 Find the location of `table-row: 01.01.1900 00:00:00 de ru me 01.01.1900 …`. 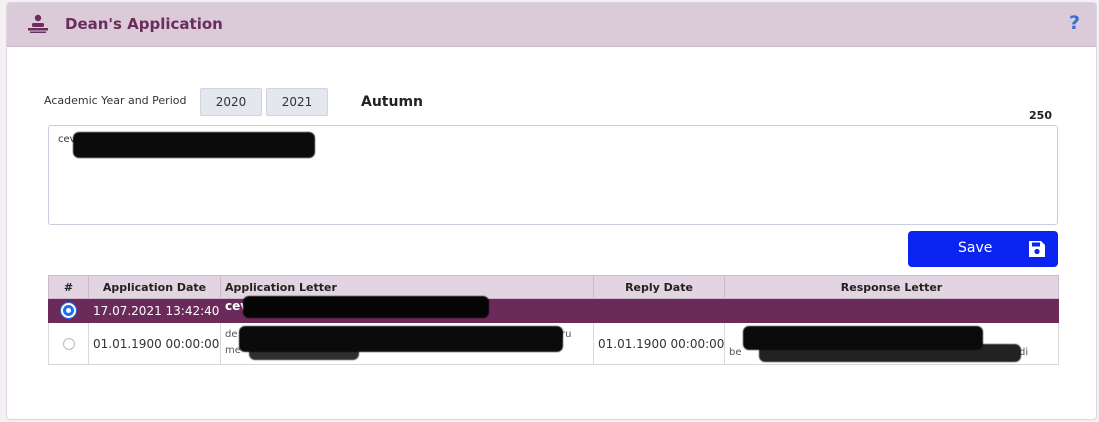

table-row: 01.01.1900 00:00:00 de ru me 01.01.1900 … is located at coordinates (553, 343).